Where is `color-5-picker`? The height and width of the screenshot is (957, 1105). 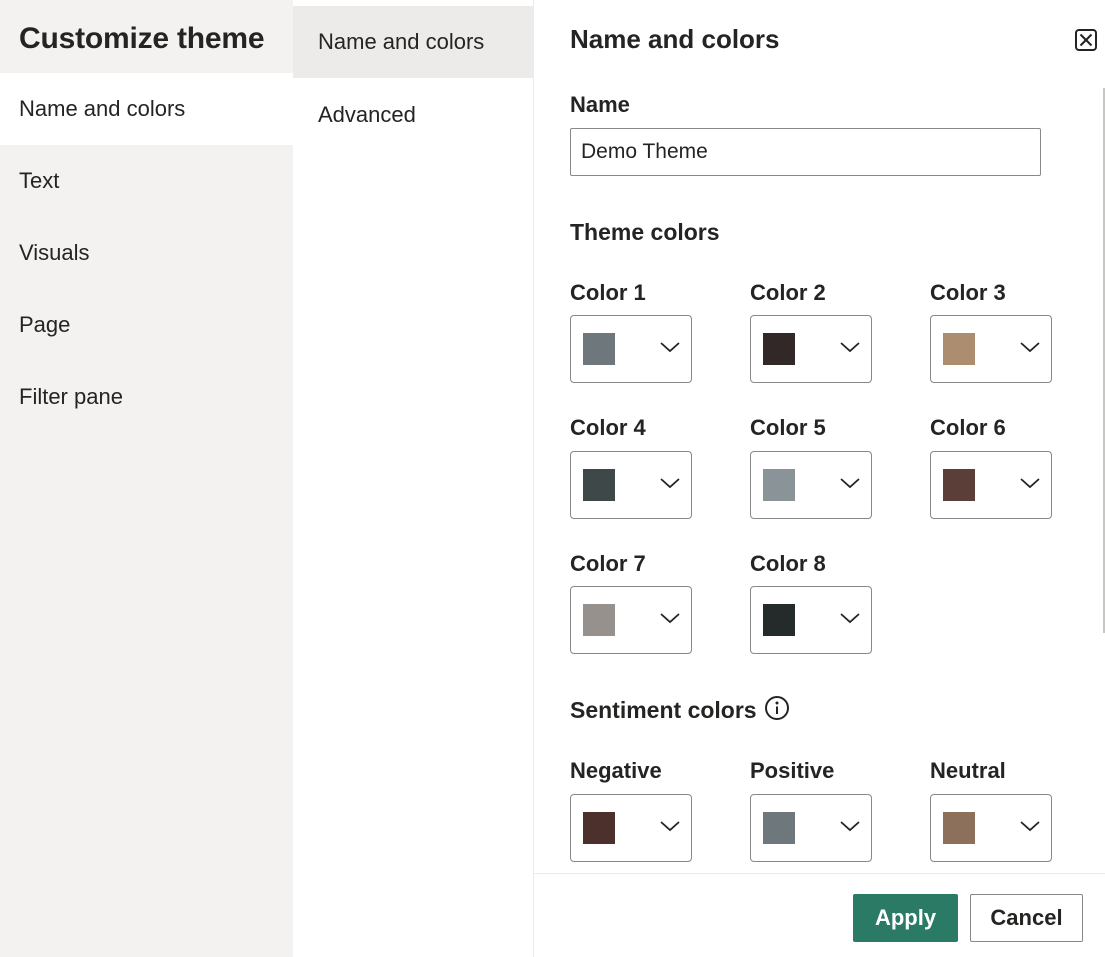
color-5-picker is located at coordinates (811, 485).